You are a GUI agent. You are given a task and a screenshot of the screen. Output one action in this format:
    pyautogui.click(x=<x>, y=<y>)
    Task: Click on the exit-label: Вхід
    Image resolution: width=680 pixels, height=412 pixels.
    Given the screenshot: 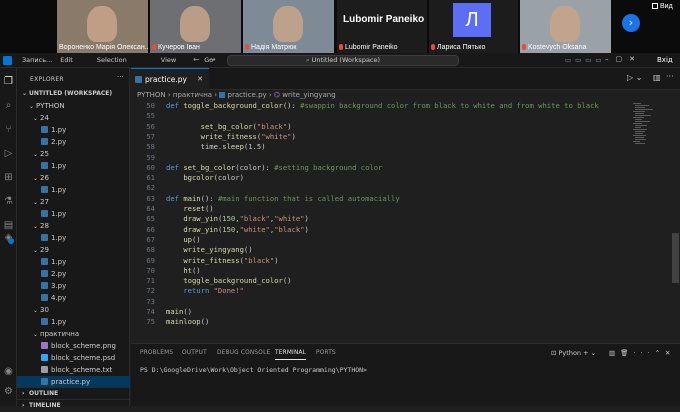 What is the action you would take?
    pyautogui.click(x=665, y=60)
    